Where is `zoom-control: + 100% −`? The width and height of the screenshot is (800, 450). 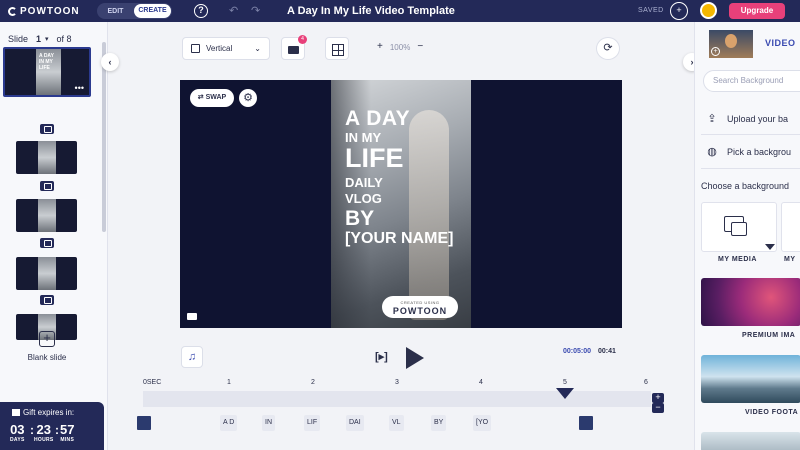 zoom-control: + 100% − is located at coordinates (400, 46).